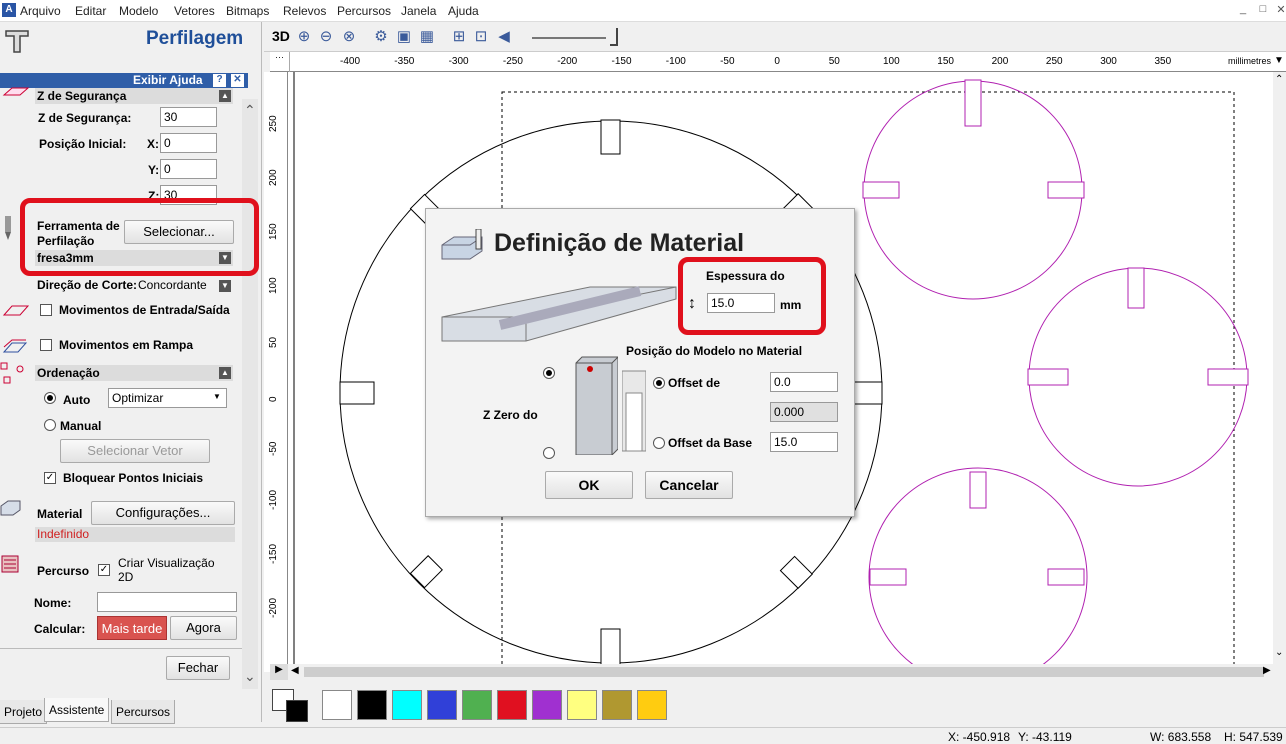 The height and width of the screenshot is (744, 1286). Describe the element at coordinates (459, 37) in the screenshot. I see `snap-icon: ⊞` at that location.